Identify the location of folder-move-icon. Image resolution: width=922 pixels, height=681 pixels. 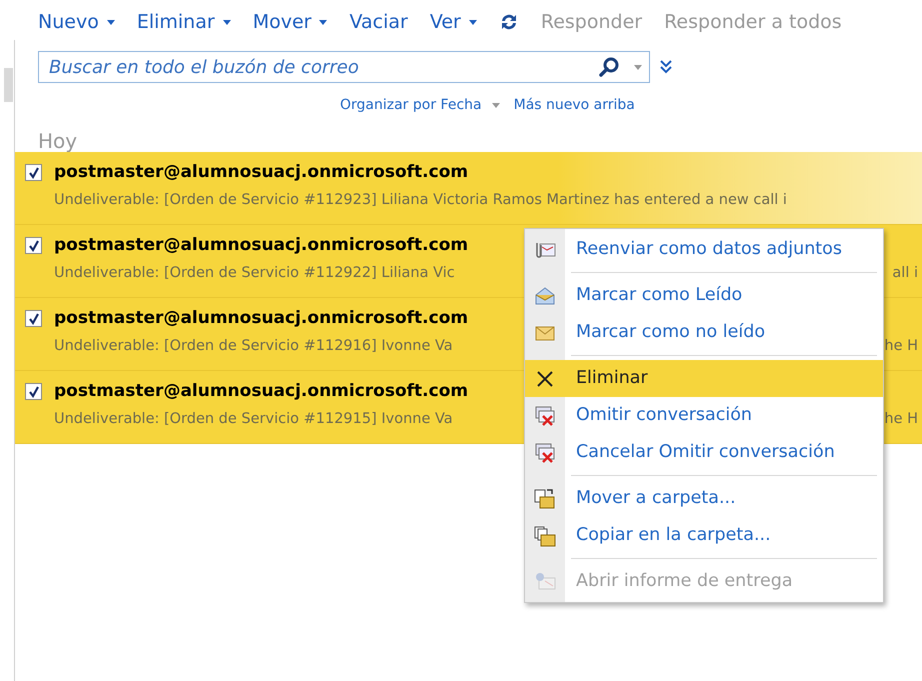
(545, 499).